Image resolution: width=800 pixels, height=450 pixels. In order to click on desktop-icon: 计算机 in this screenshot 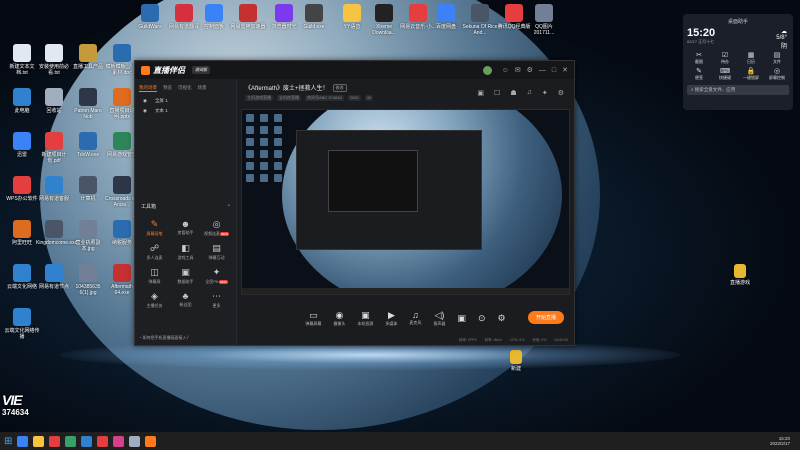, I will do `click(88, 189)`.